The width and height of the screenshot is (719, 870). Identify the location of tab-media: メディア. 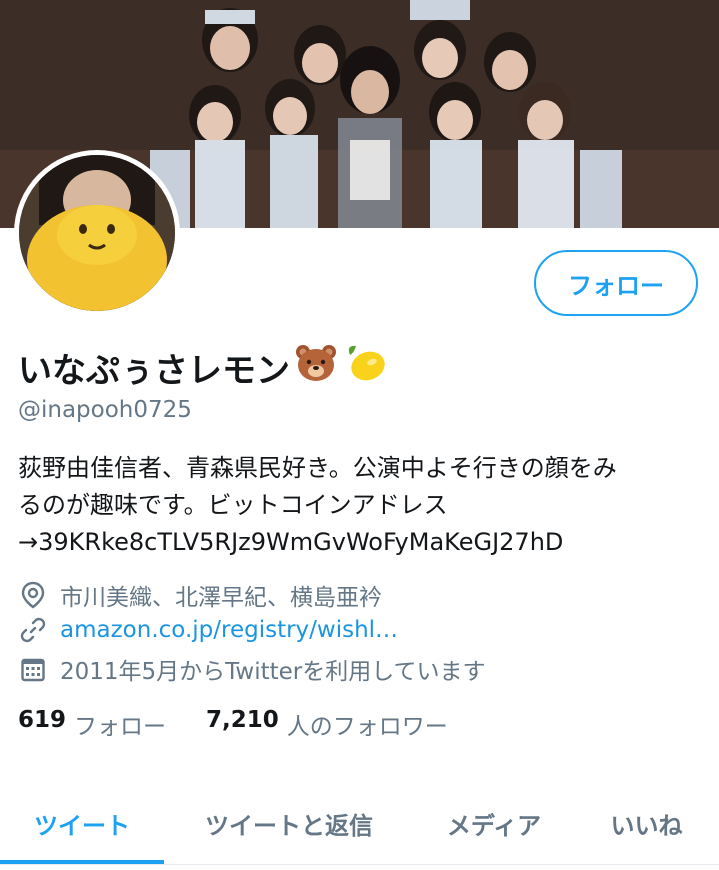
(494, 823).